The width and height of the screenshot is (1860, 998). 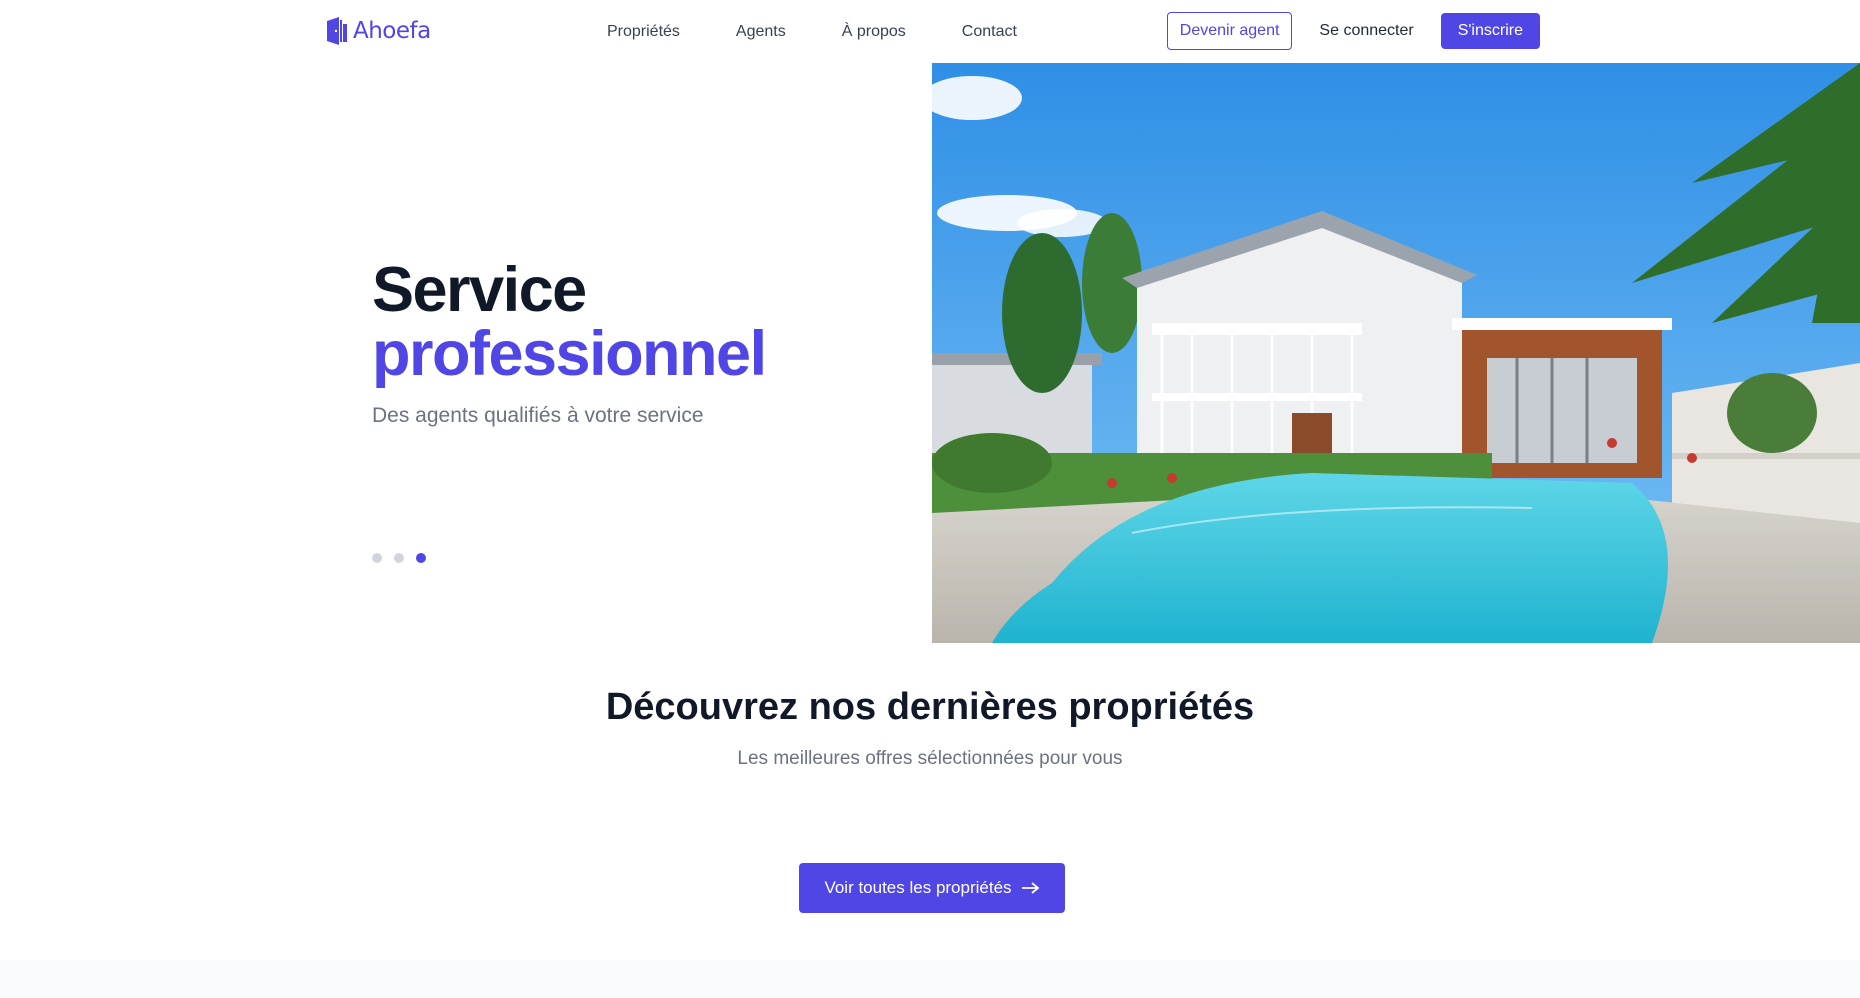 What do you see at coordinates (538, 415) in the screenshot?
I see `hero-subtitle: Des agents qualifiés à votre service` at bounding box center [538, 415].